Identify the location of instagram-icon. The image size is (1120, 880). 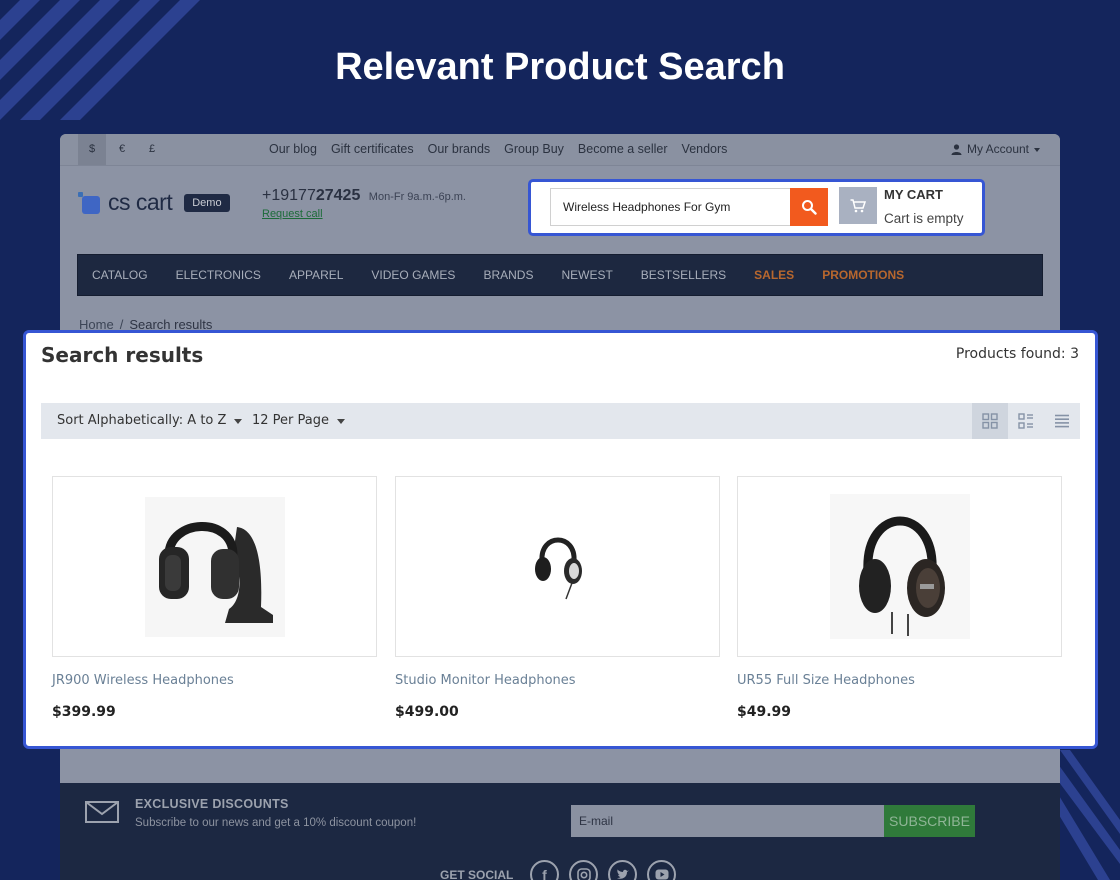
(583, 870).